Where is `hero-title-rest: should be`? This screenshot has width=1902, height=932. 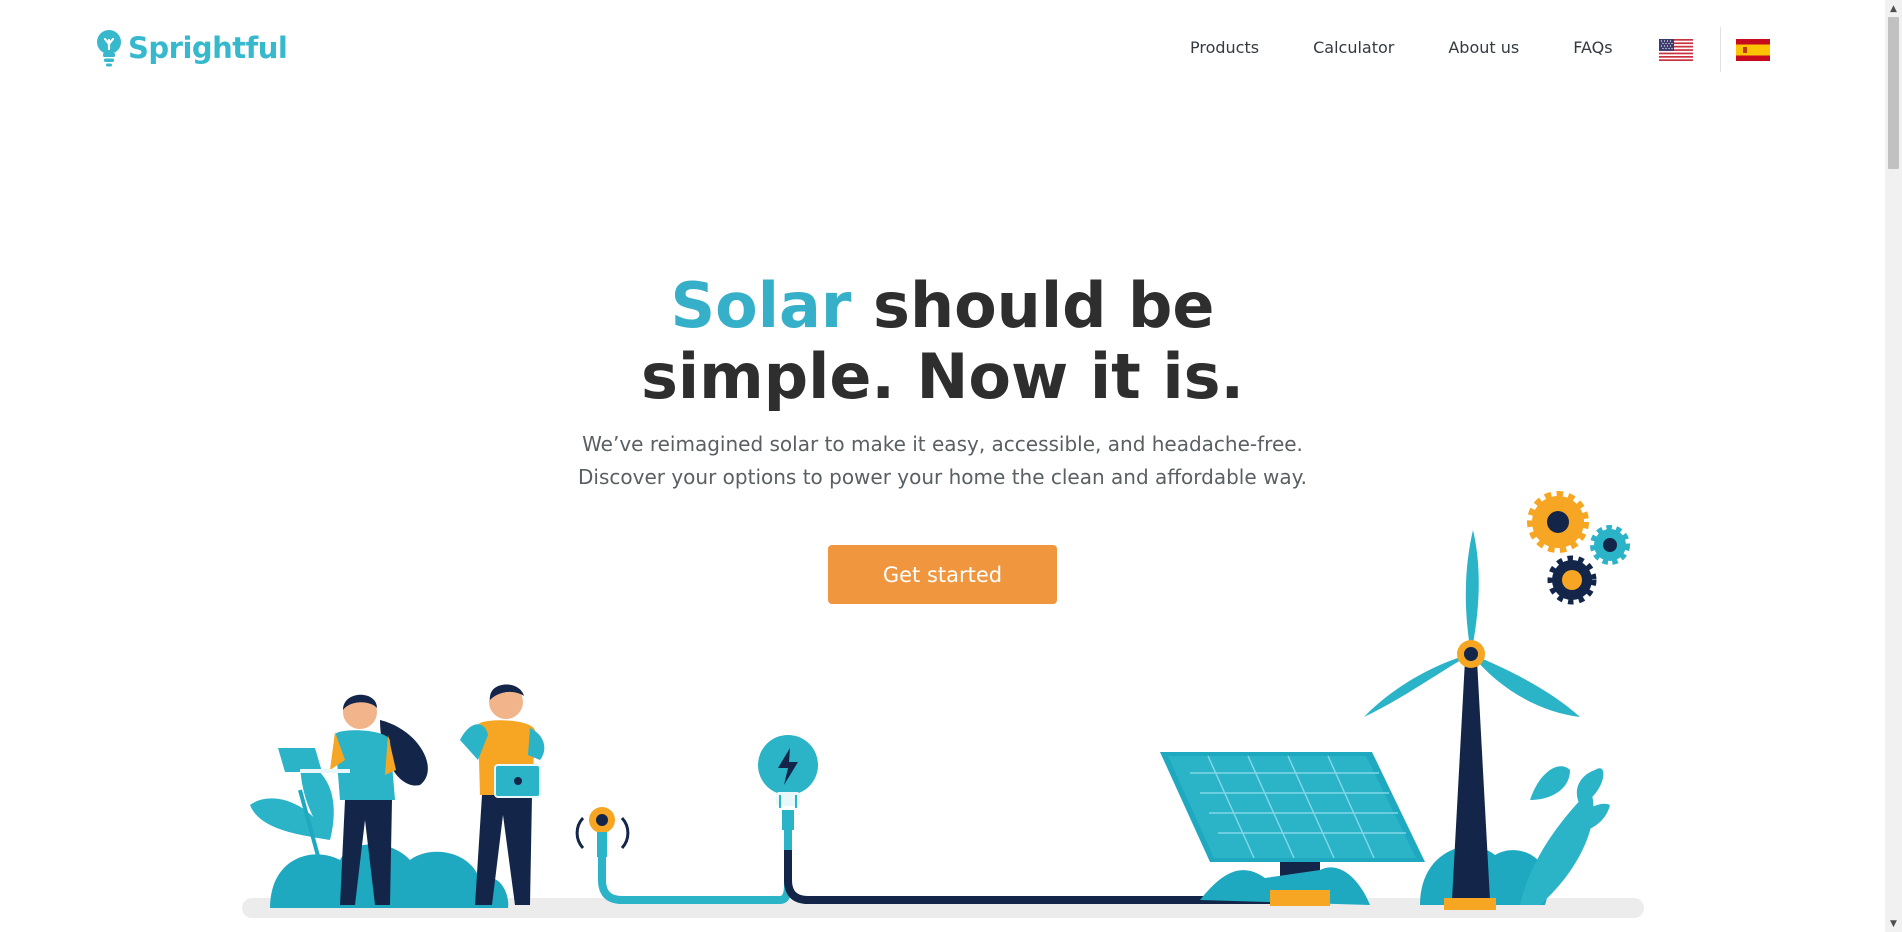
hero-title-rest: should be is located at coordinates (1033, 305).